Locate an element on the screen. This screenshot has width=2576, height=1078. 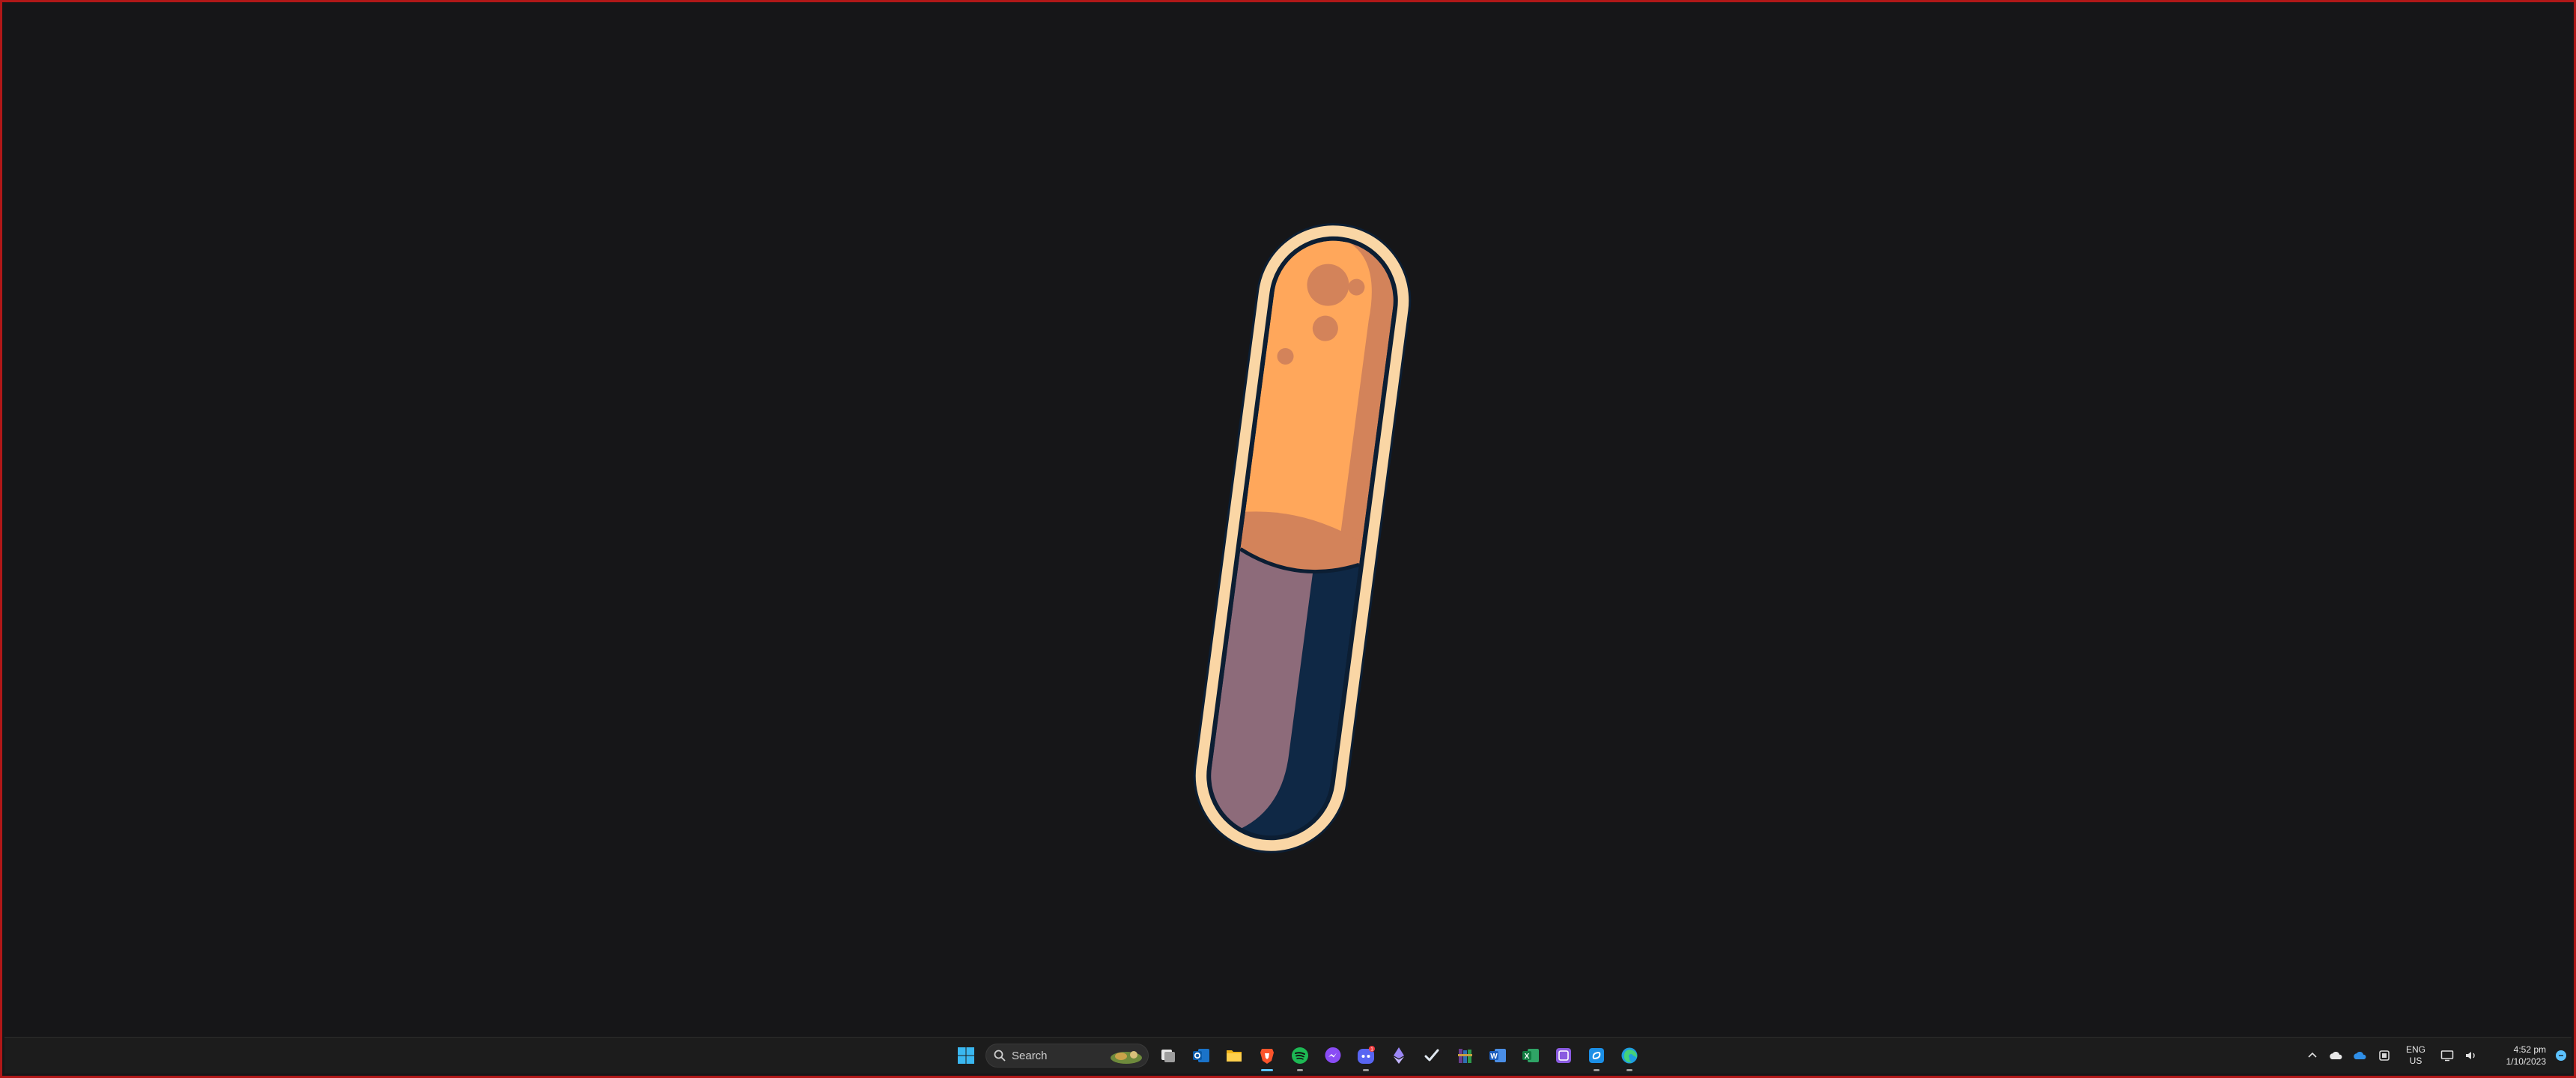
chevron-up-icon is located at coordinates (2312, 1055).